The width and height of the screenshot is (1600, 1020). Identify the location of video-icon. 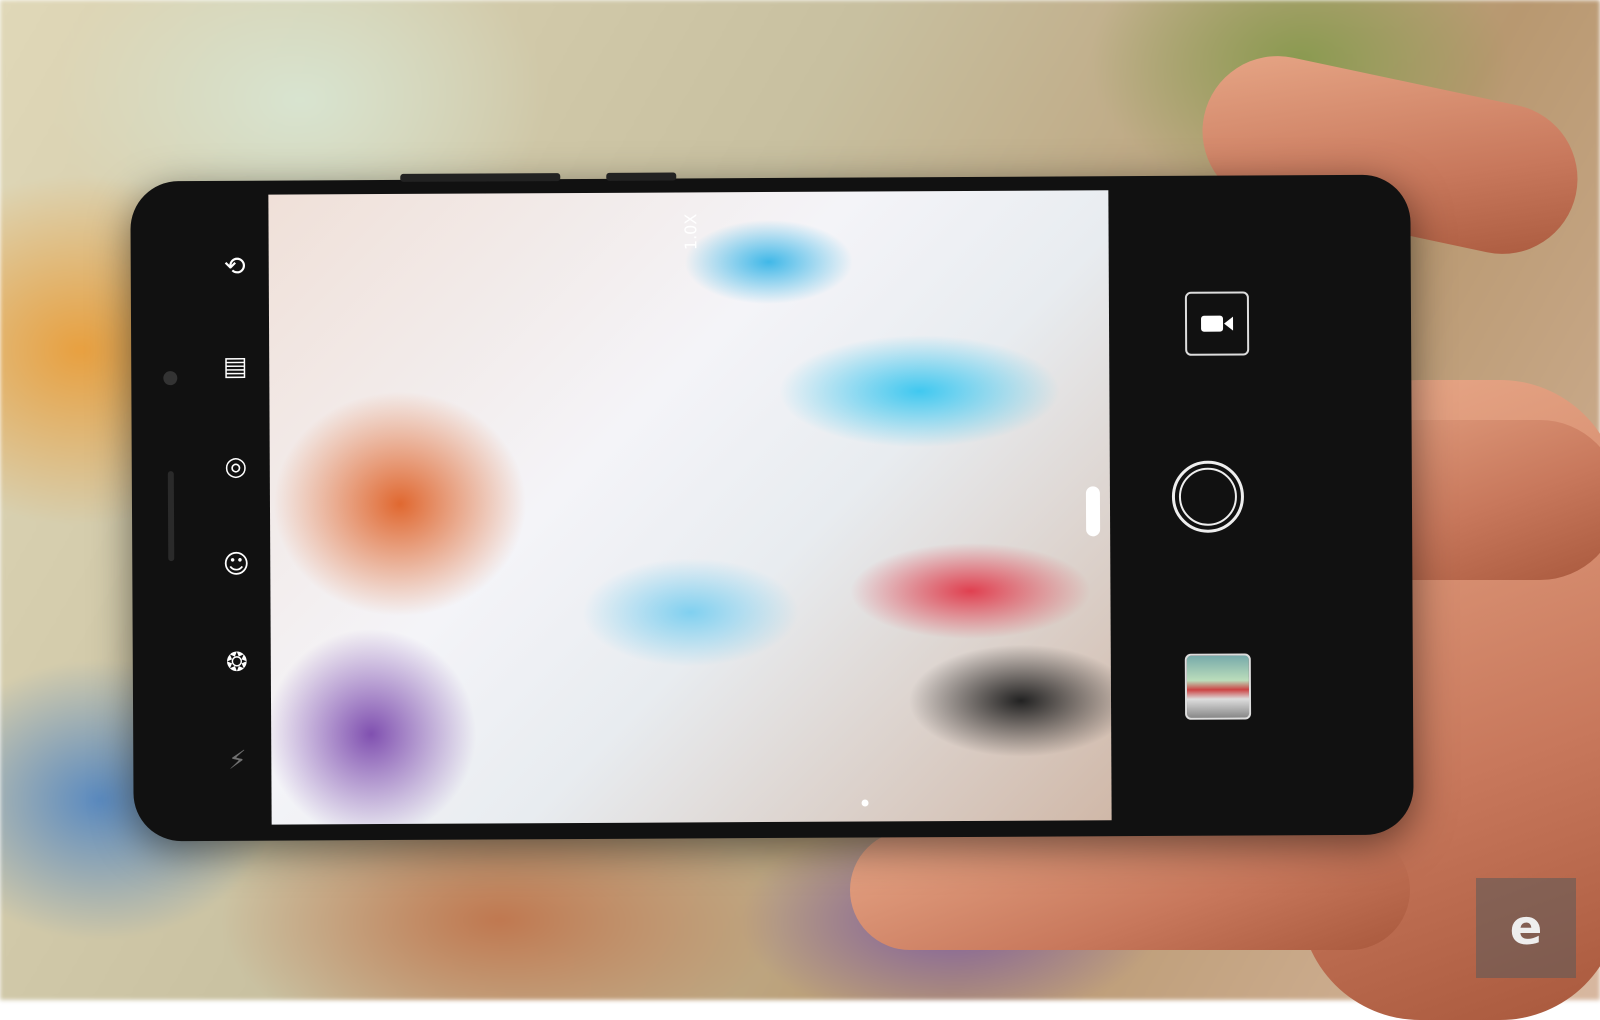
(1217, 324).